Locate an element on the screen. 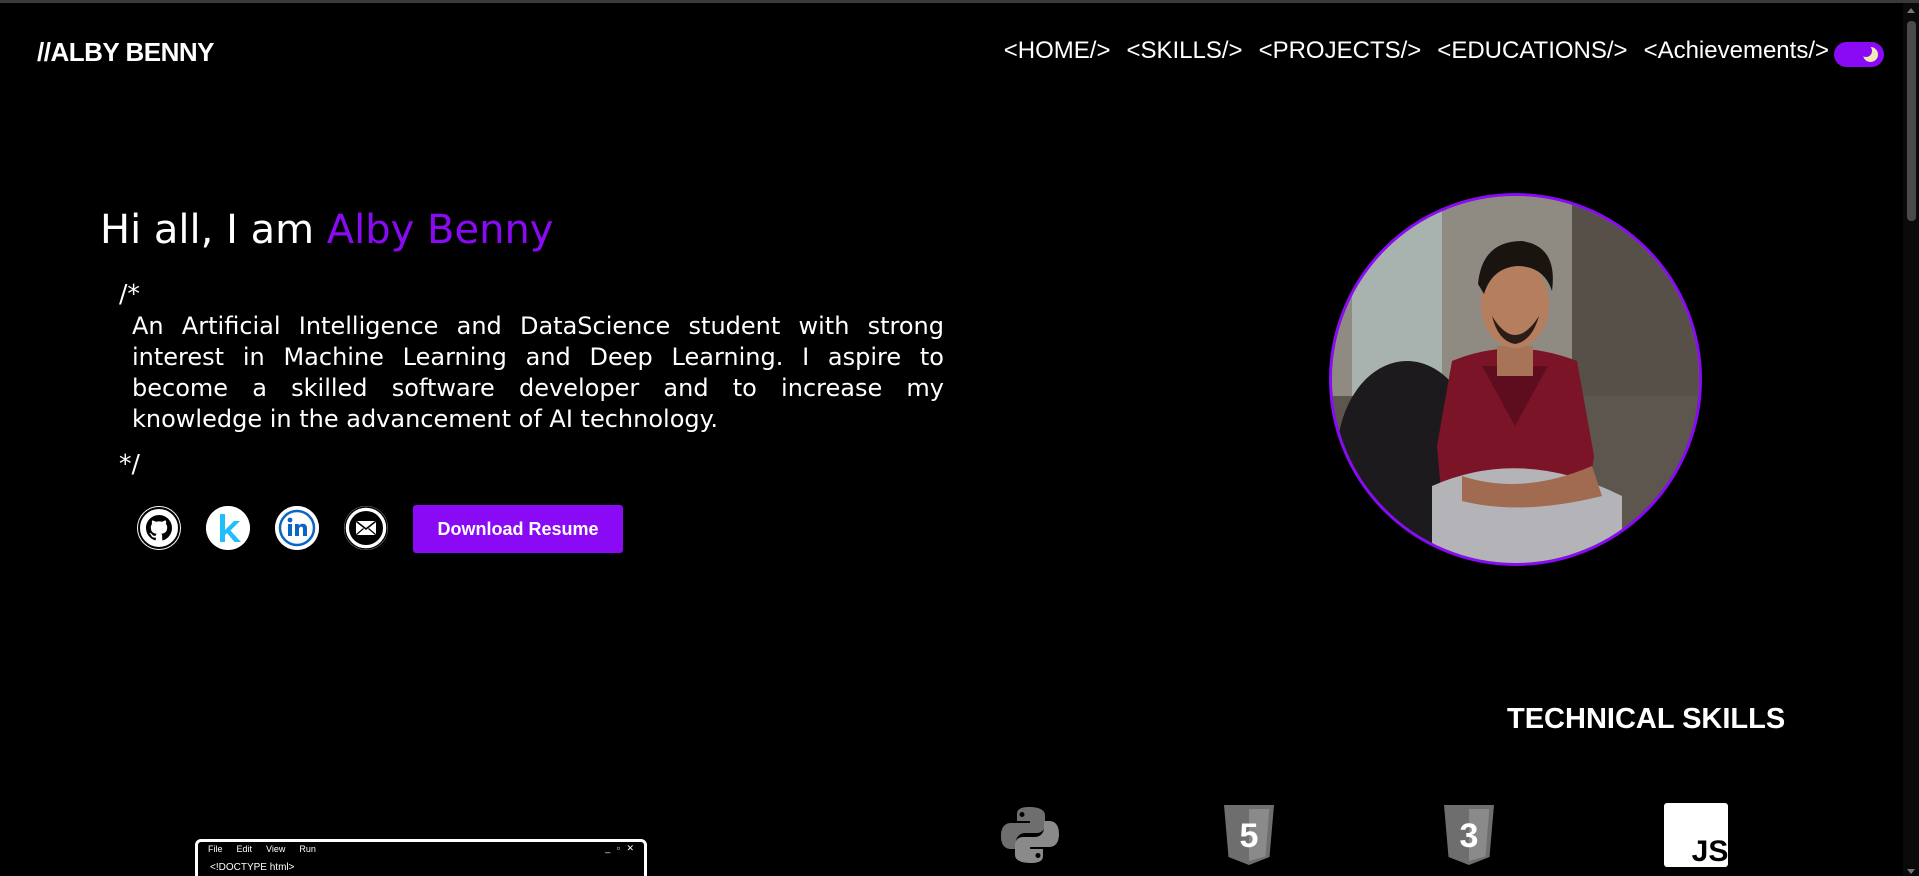  javascript-skill: JS is located at coordinates (1696, 837).